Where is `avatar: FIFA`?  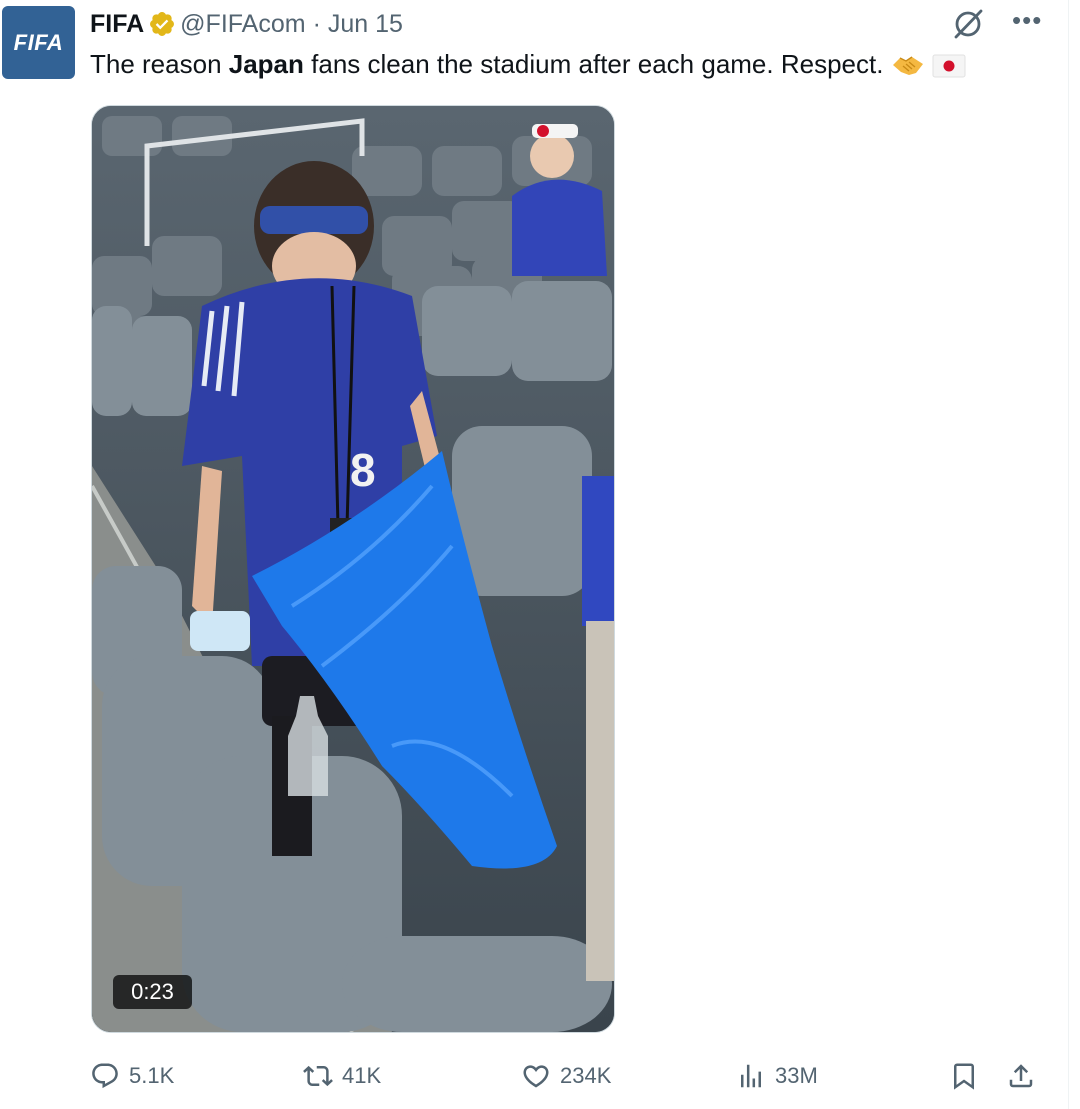 avatar: FIFA is located at coordinates (38, 42).